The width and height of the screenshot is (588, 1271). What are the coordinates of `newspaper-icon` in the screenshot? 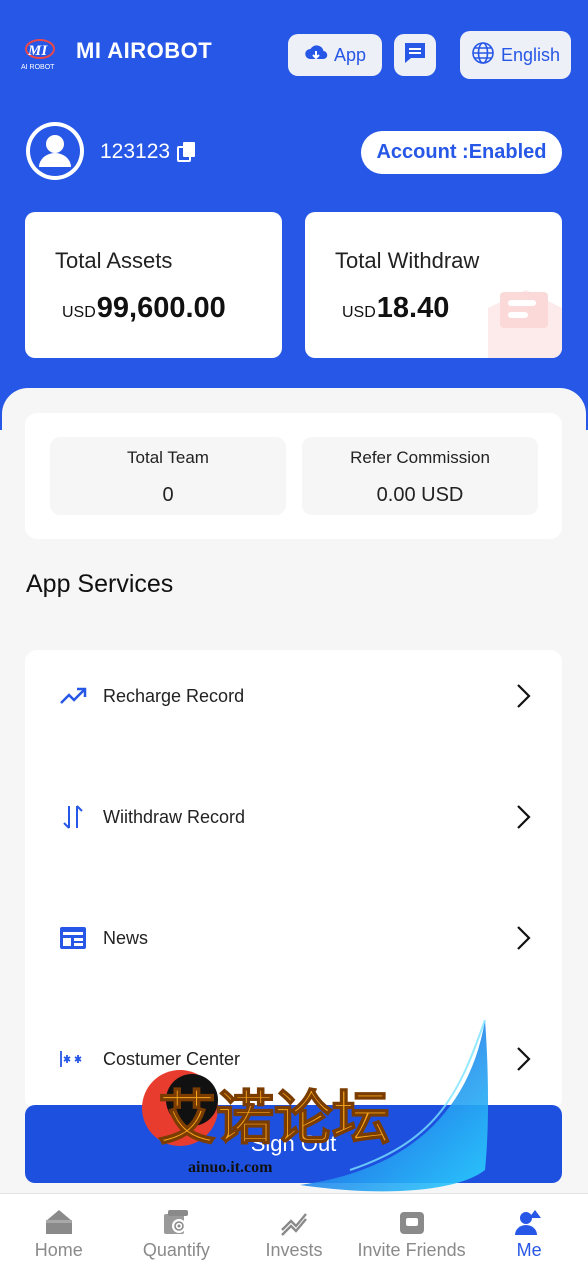 It's located at (73, 938).